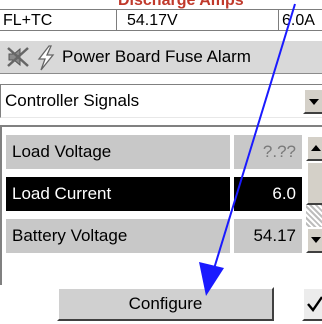 This screenshot has height=324, width=322. What do you see at coordinates (46, 58) in the screenshot?
I see `lightning-bolt-icon` at bounding box center [46, 58].